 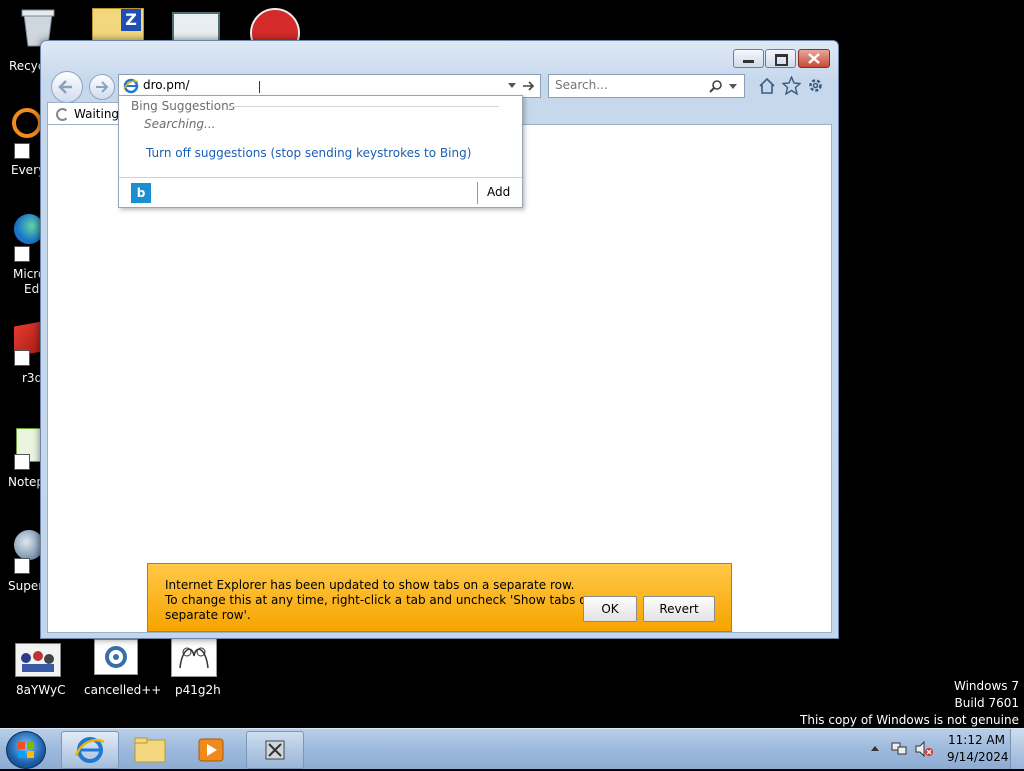 What do you see at coordinates (477, 193) in the screenshot?
I see `footer-divider` at bounding box center [477, 193].